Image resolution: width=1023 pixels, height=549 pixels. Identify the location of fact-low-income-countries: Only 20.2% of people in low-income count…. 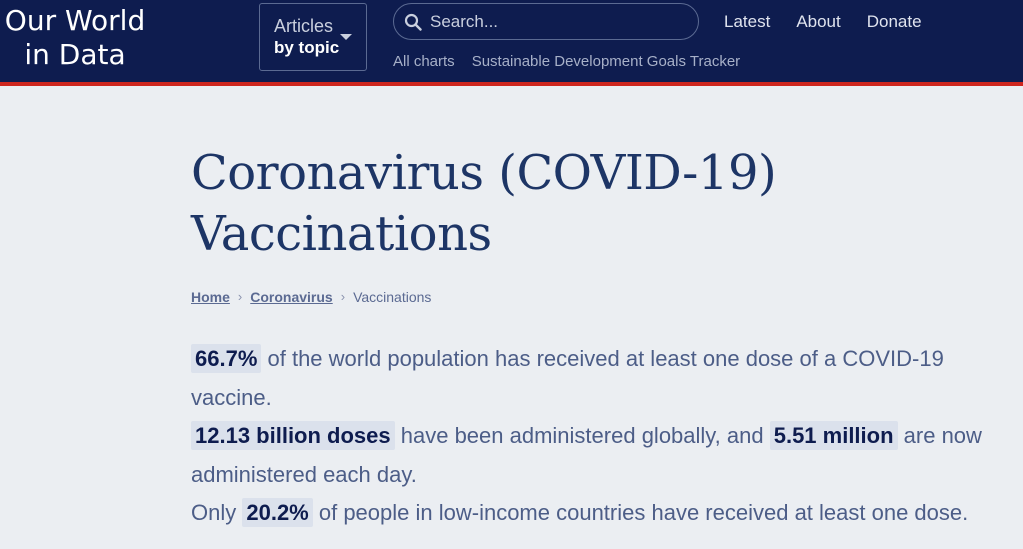
(603, 513).